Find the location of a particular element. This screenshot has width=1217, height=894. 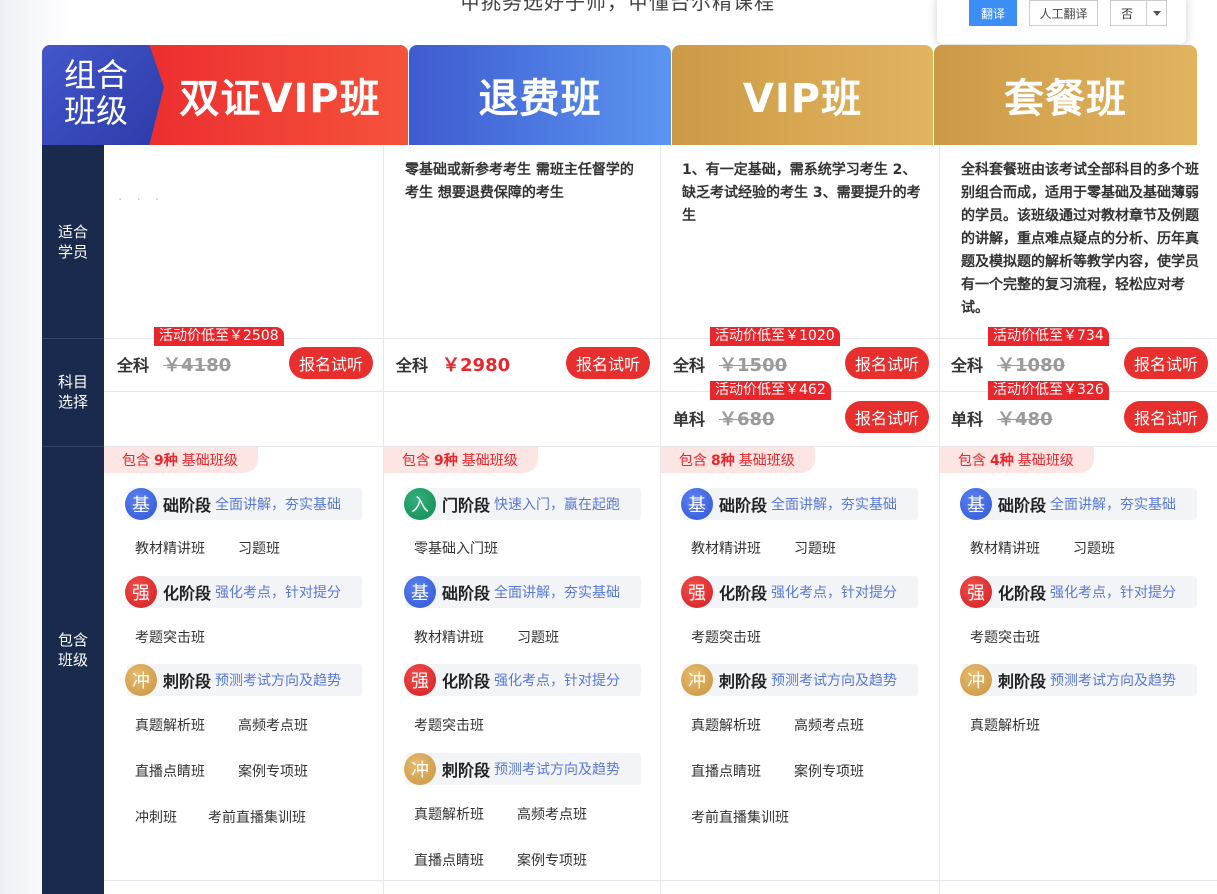

stage-entry: 入 门阶段 快速入门，赢在起跑 is located at coordinates (522, 504).